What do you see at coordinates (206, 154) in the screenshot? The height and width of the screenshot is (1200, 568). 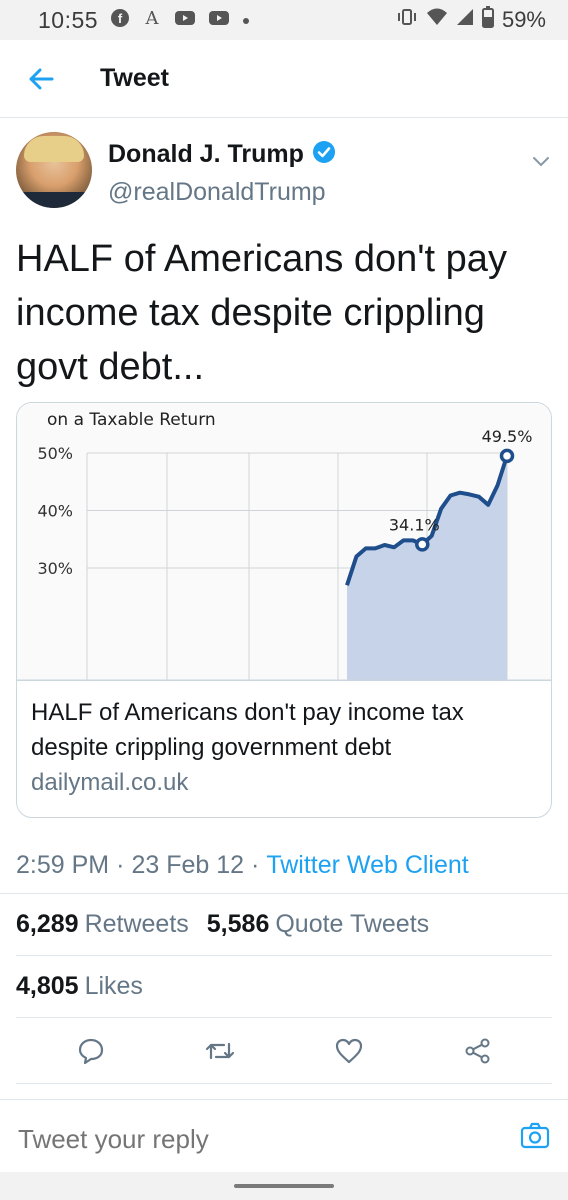 I see `author-name: Donald J. Trump` at bounding box center [206, 154].